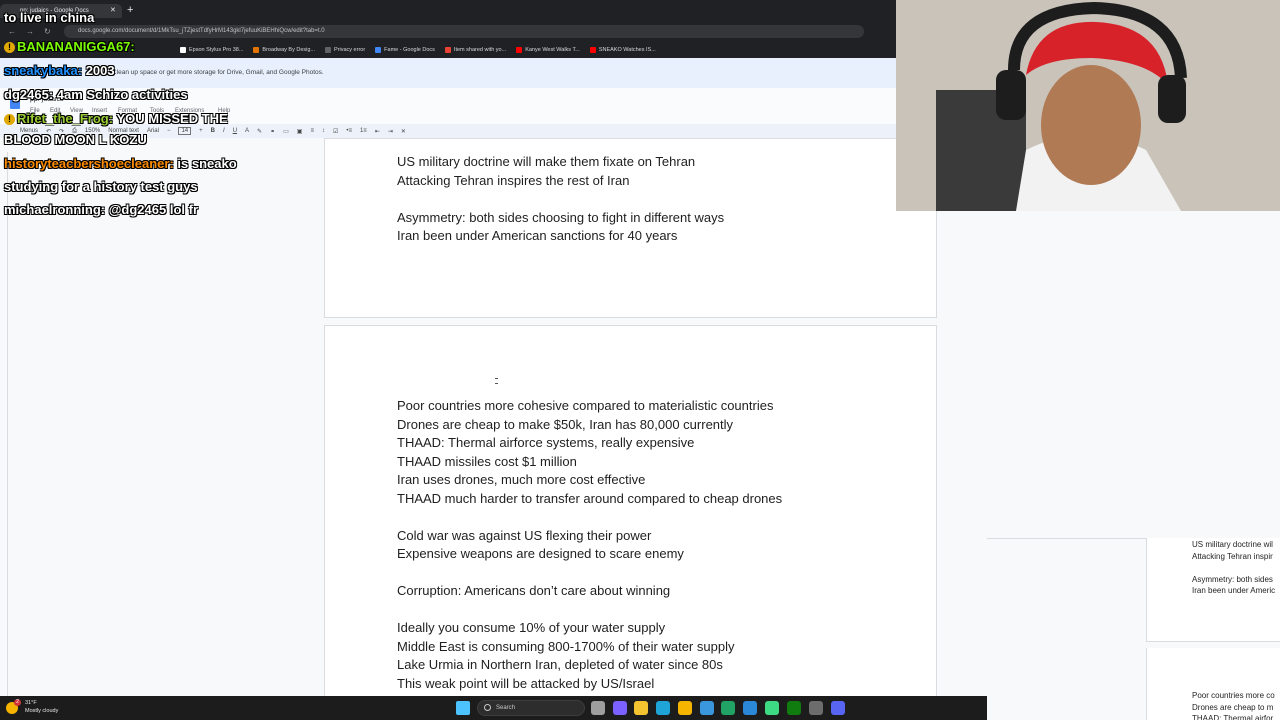  I want to click on edge-icon, so click(663, 708).